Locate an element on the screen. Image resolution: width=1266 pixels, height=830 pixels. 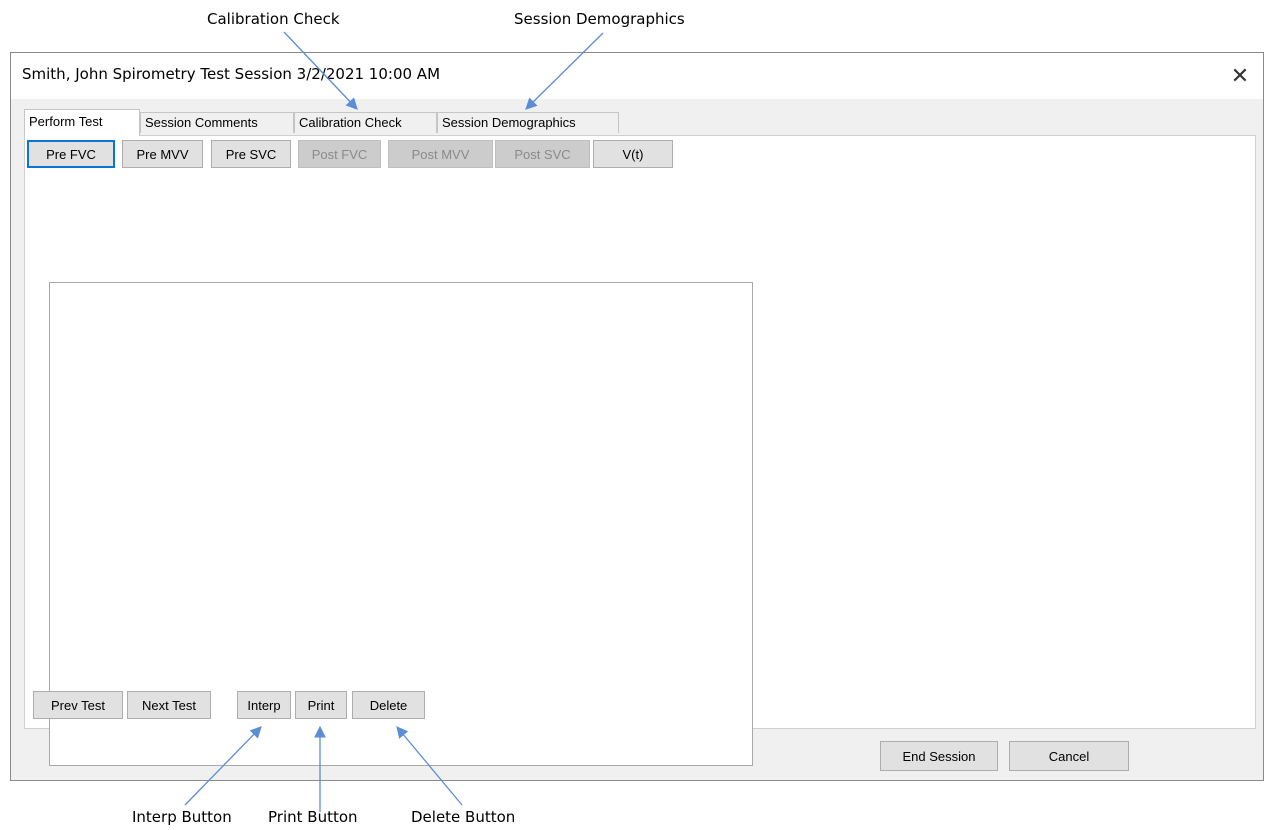
vt-button: V(t) is located at coordinates (633, 154).